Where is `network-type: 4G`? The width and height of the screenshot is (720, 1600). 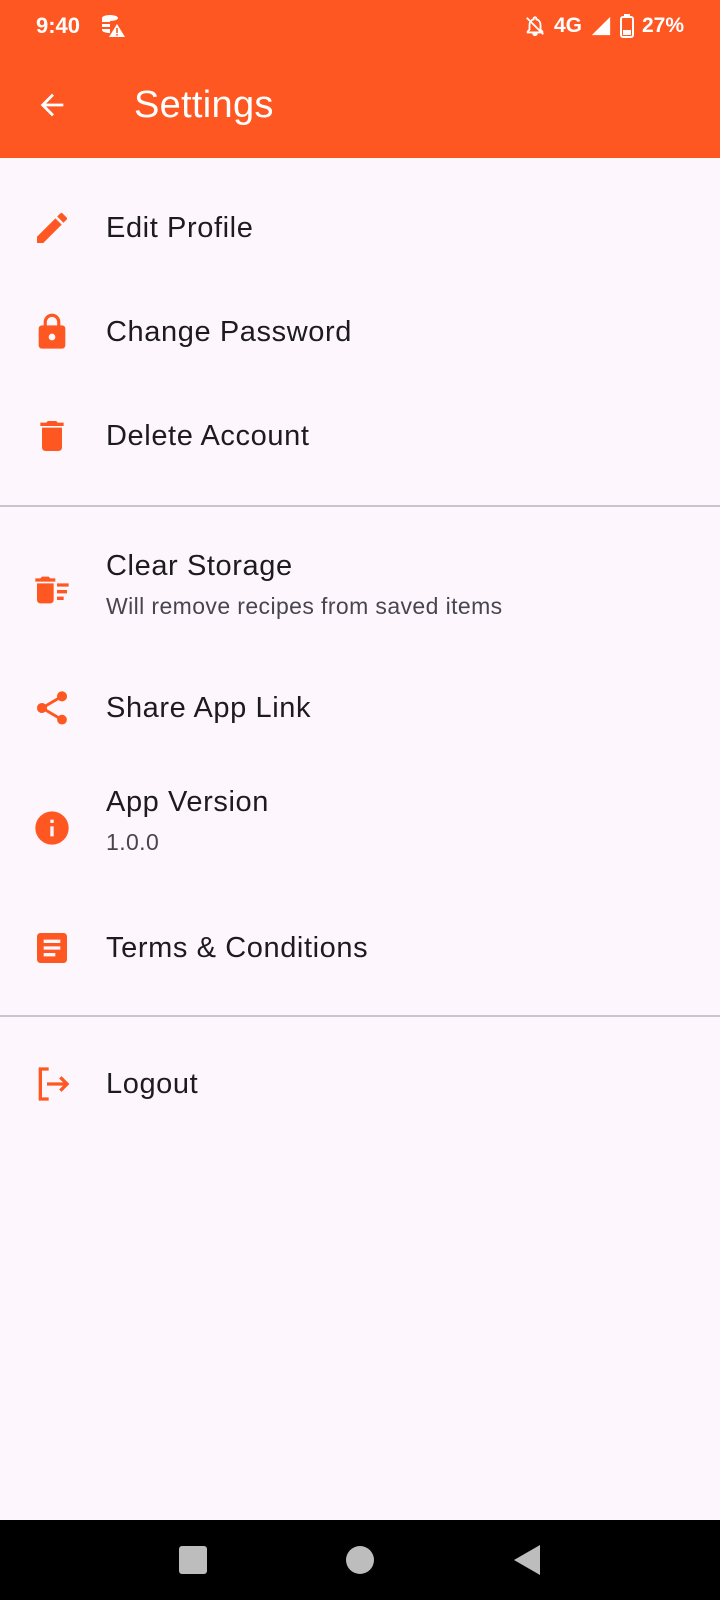
network-type: 4G is located at coordinates (567, 25).